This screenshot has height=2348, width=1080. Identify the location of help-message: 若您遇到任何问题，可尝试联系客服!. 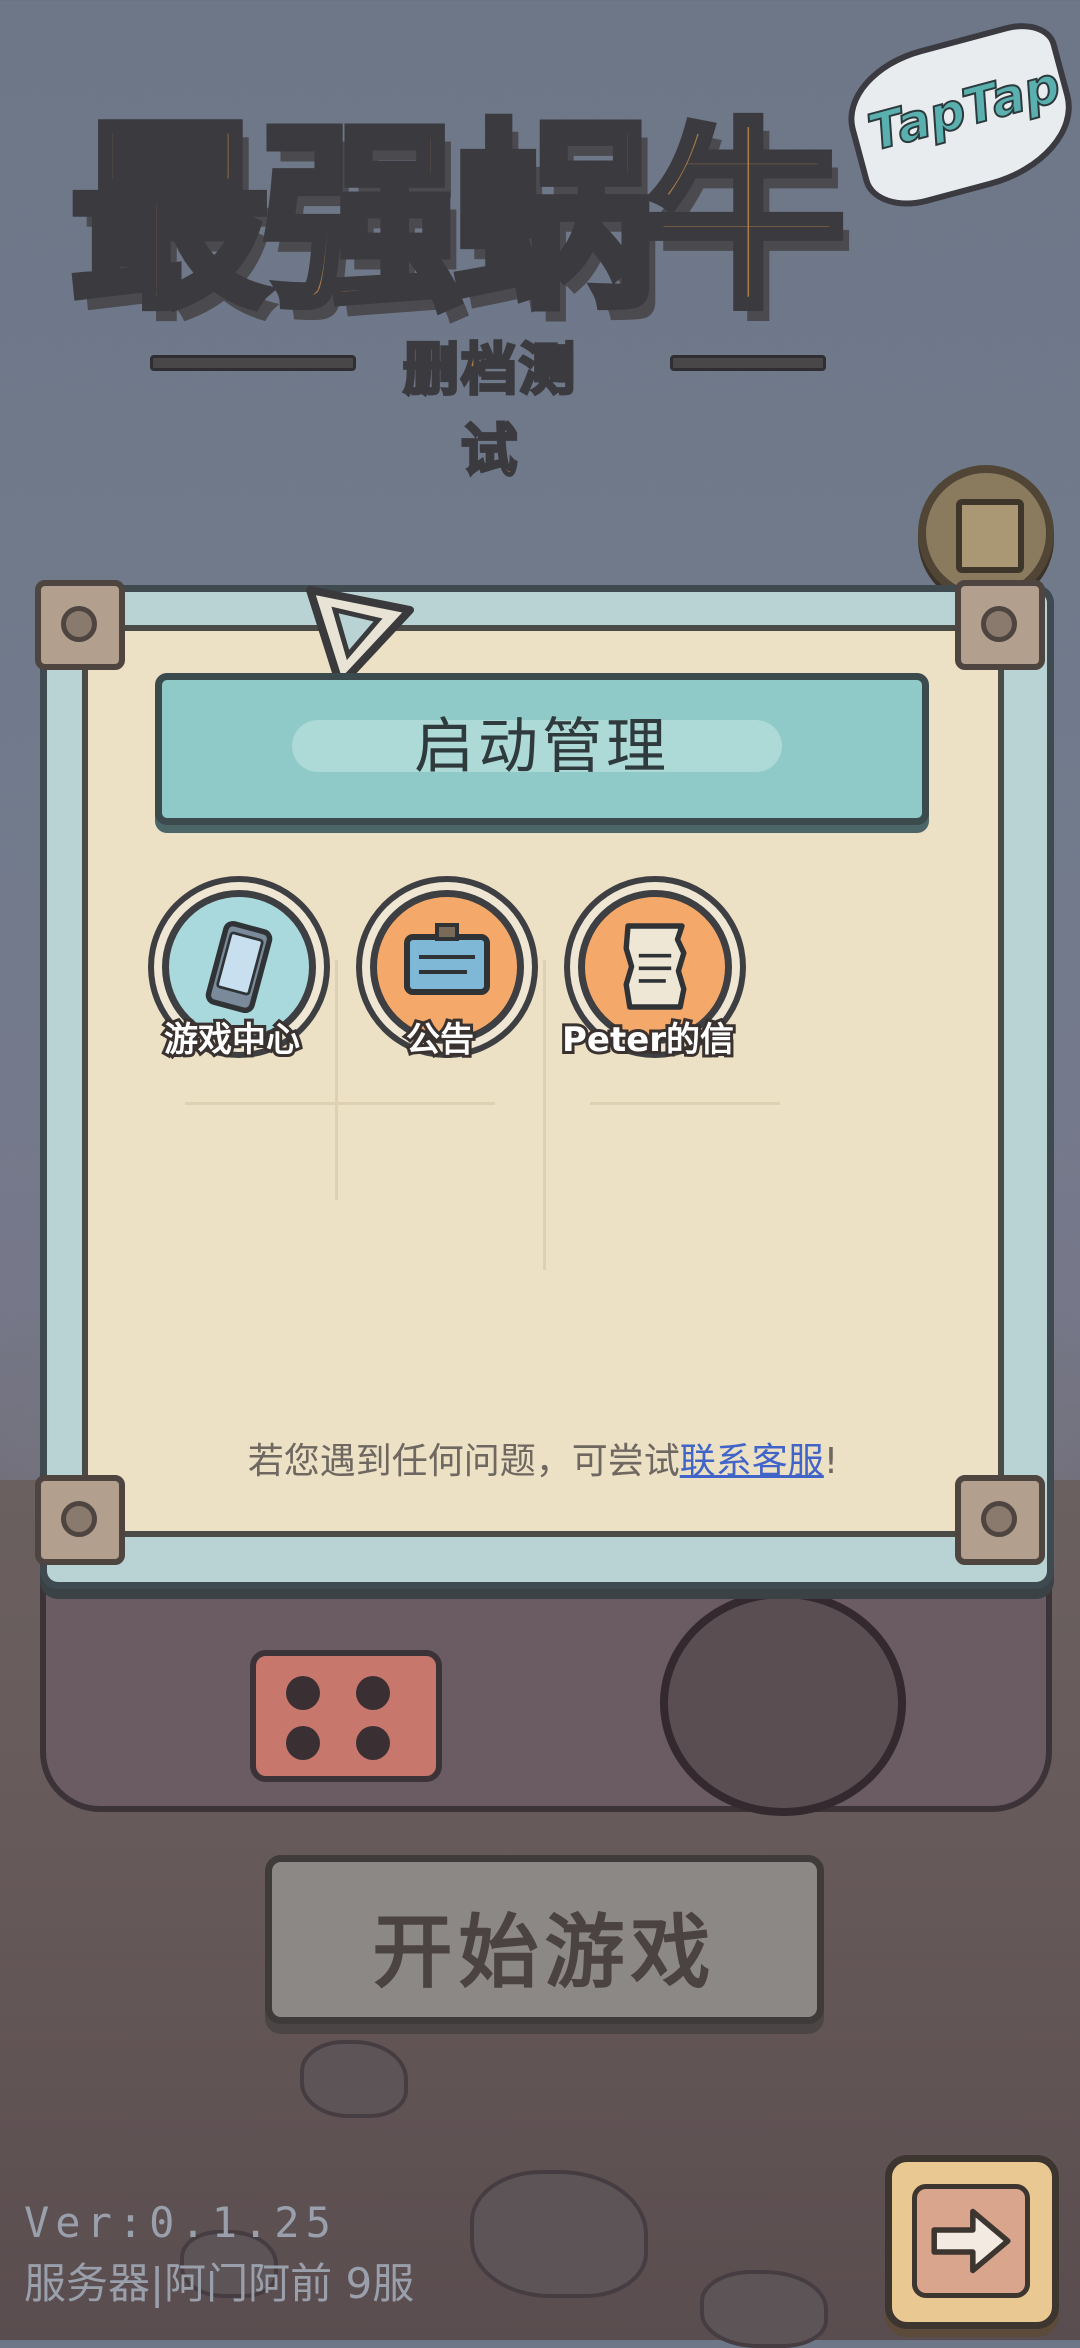
(543, 1458).